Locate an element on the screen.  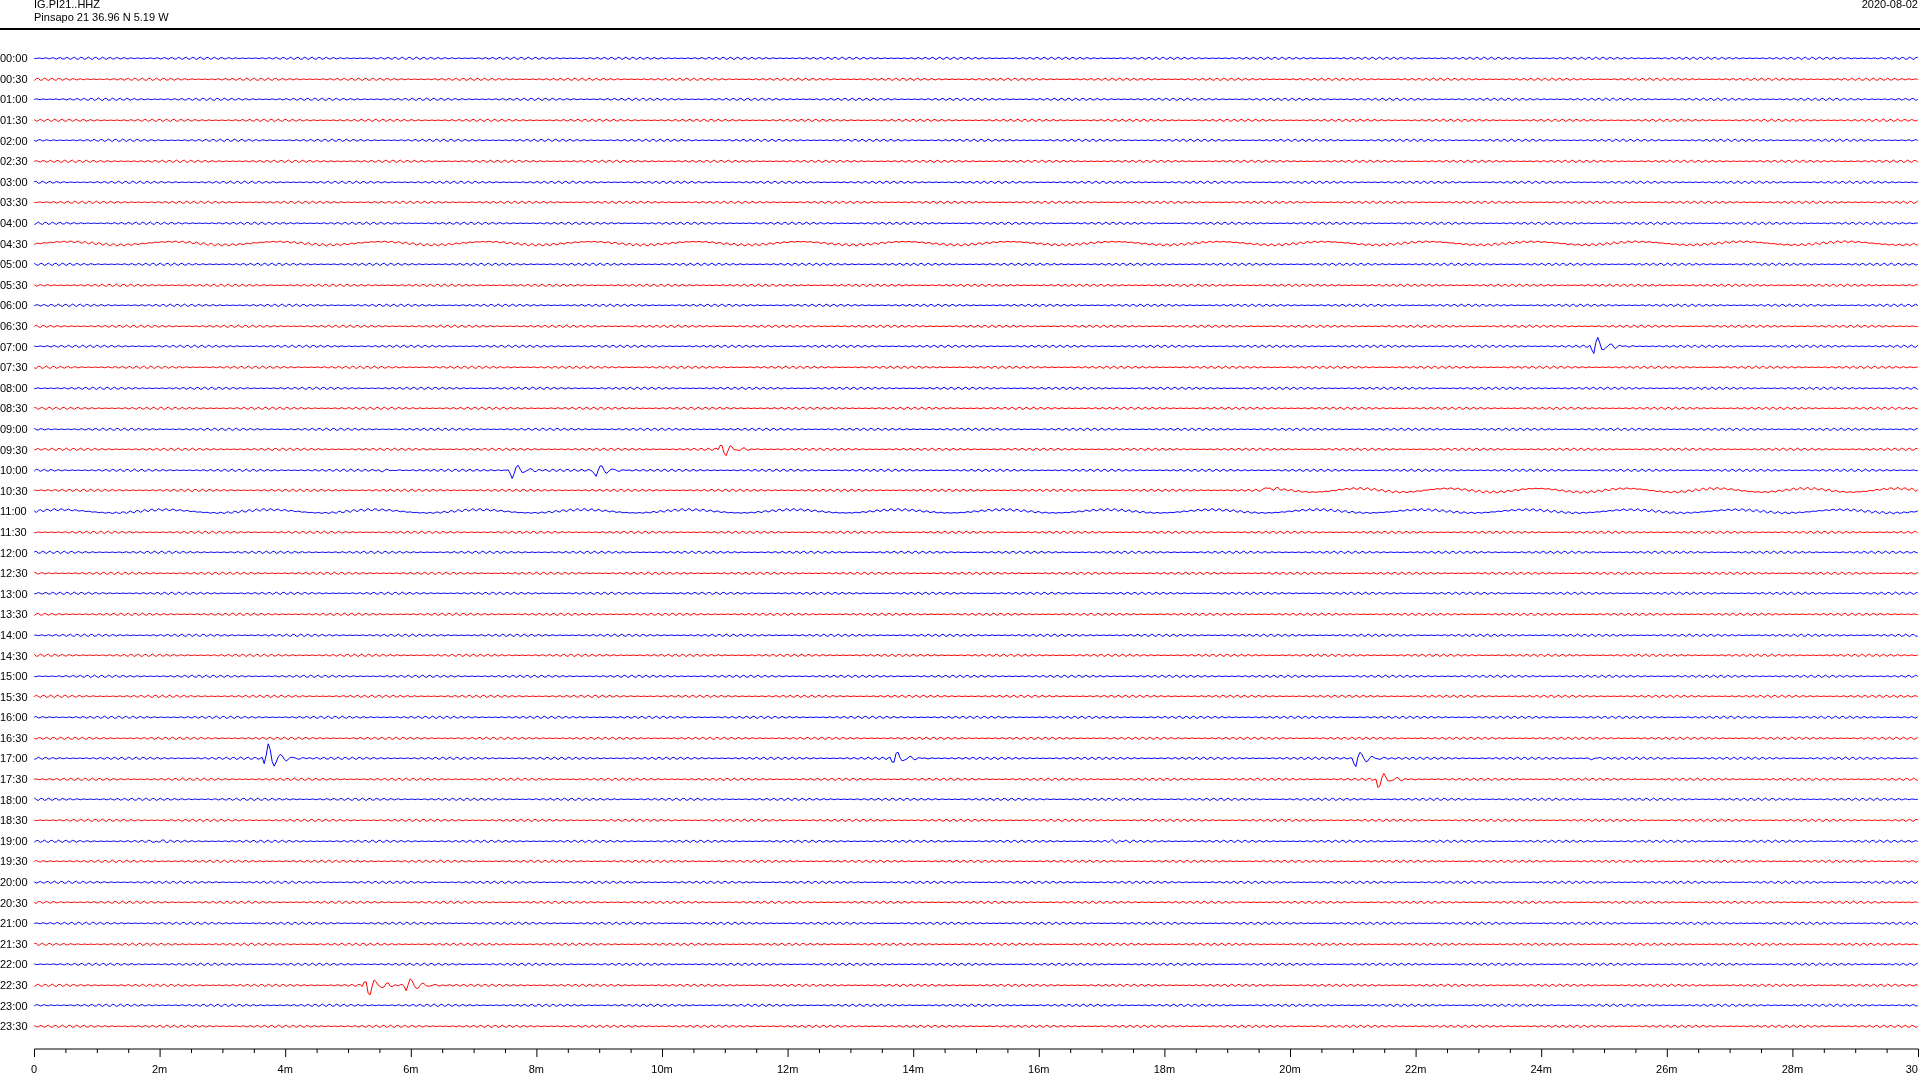
time-label: 08:00 is located at coordinates (14, 387).